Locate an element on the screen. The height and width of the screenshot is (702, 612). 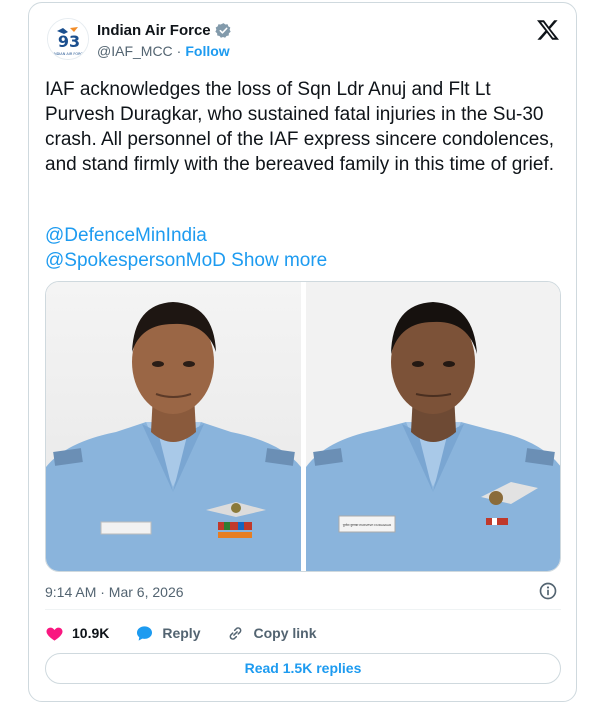
copy-link-button: Copy link is located at coordinates (271, 633).